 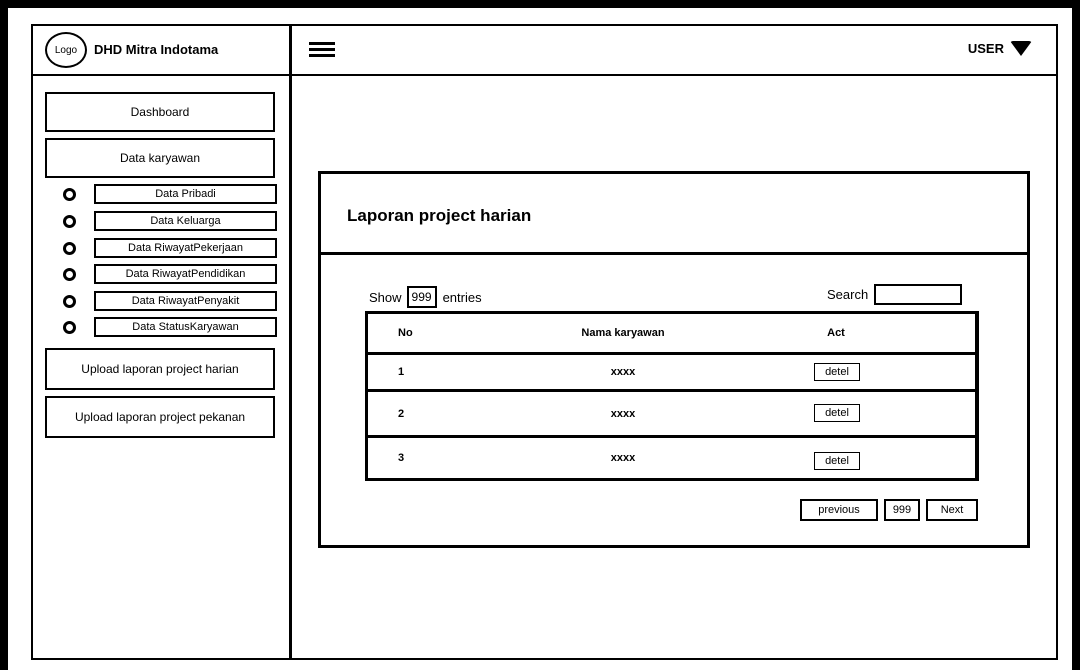 I want to click on sidebar-subitem-data-riwayat-pendidikan: Data RiwayatPendidikan, so click(x=171, y=274).